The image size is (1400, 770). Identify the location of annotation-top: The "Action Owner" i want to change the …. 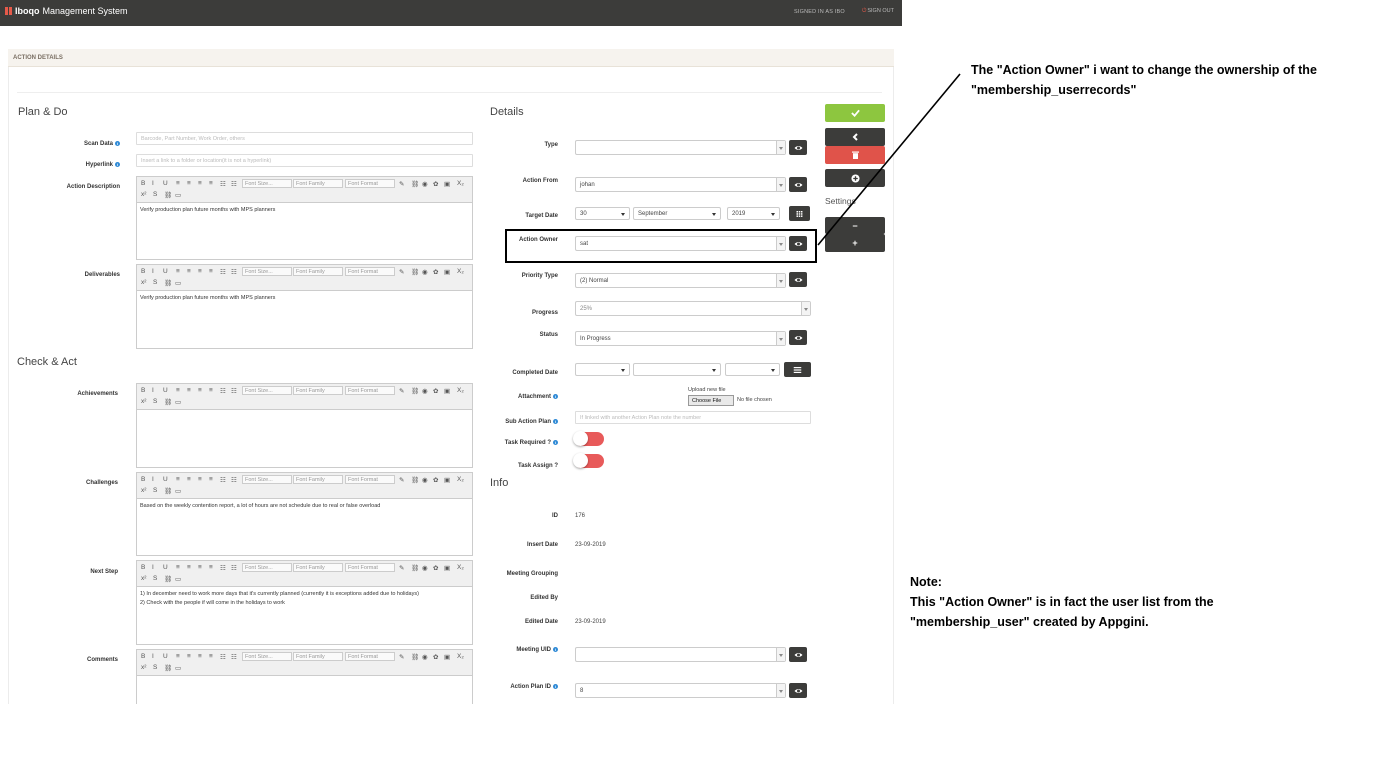
(1144, 80).